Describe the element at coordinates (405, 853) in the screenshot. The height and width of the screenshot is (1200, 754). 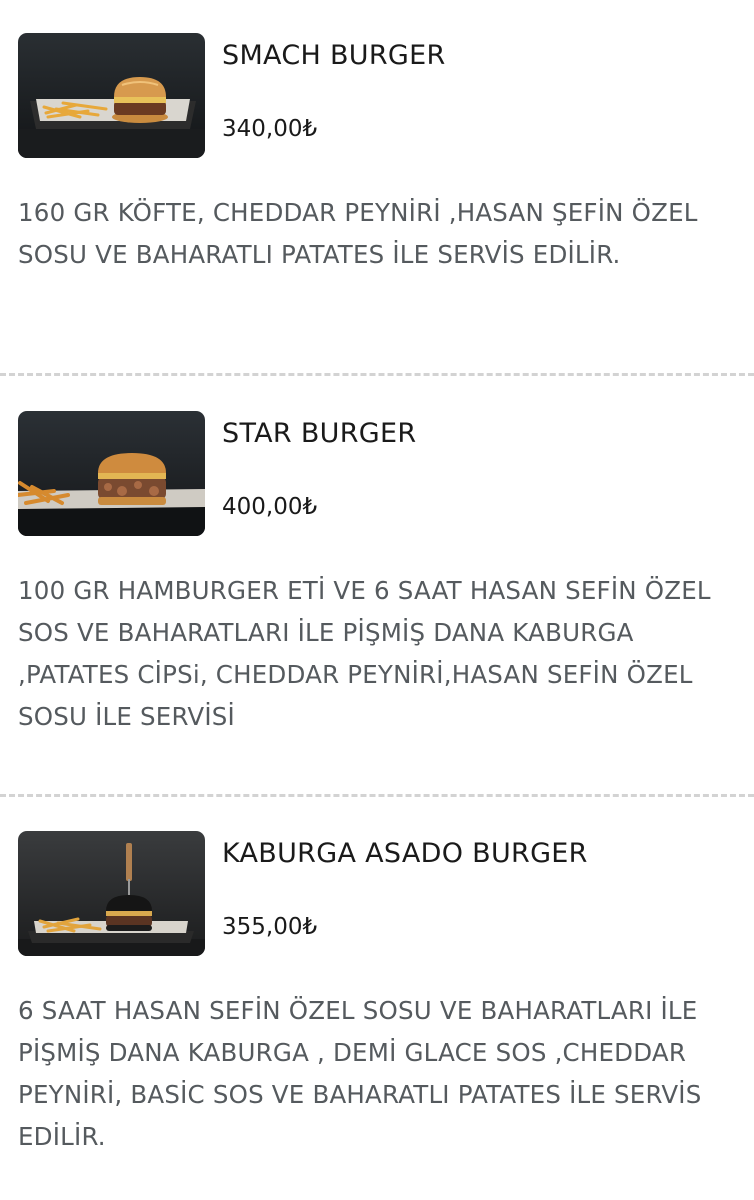
I see `item-name: KABURGA ASADO BURGER` at that location.